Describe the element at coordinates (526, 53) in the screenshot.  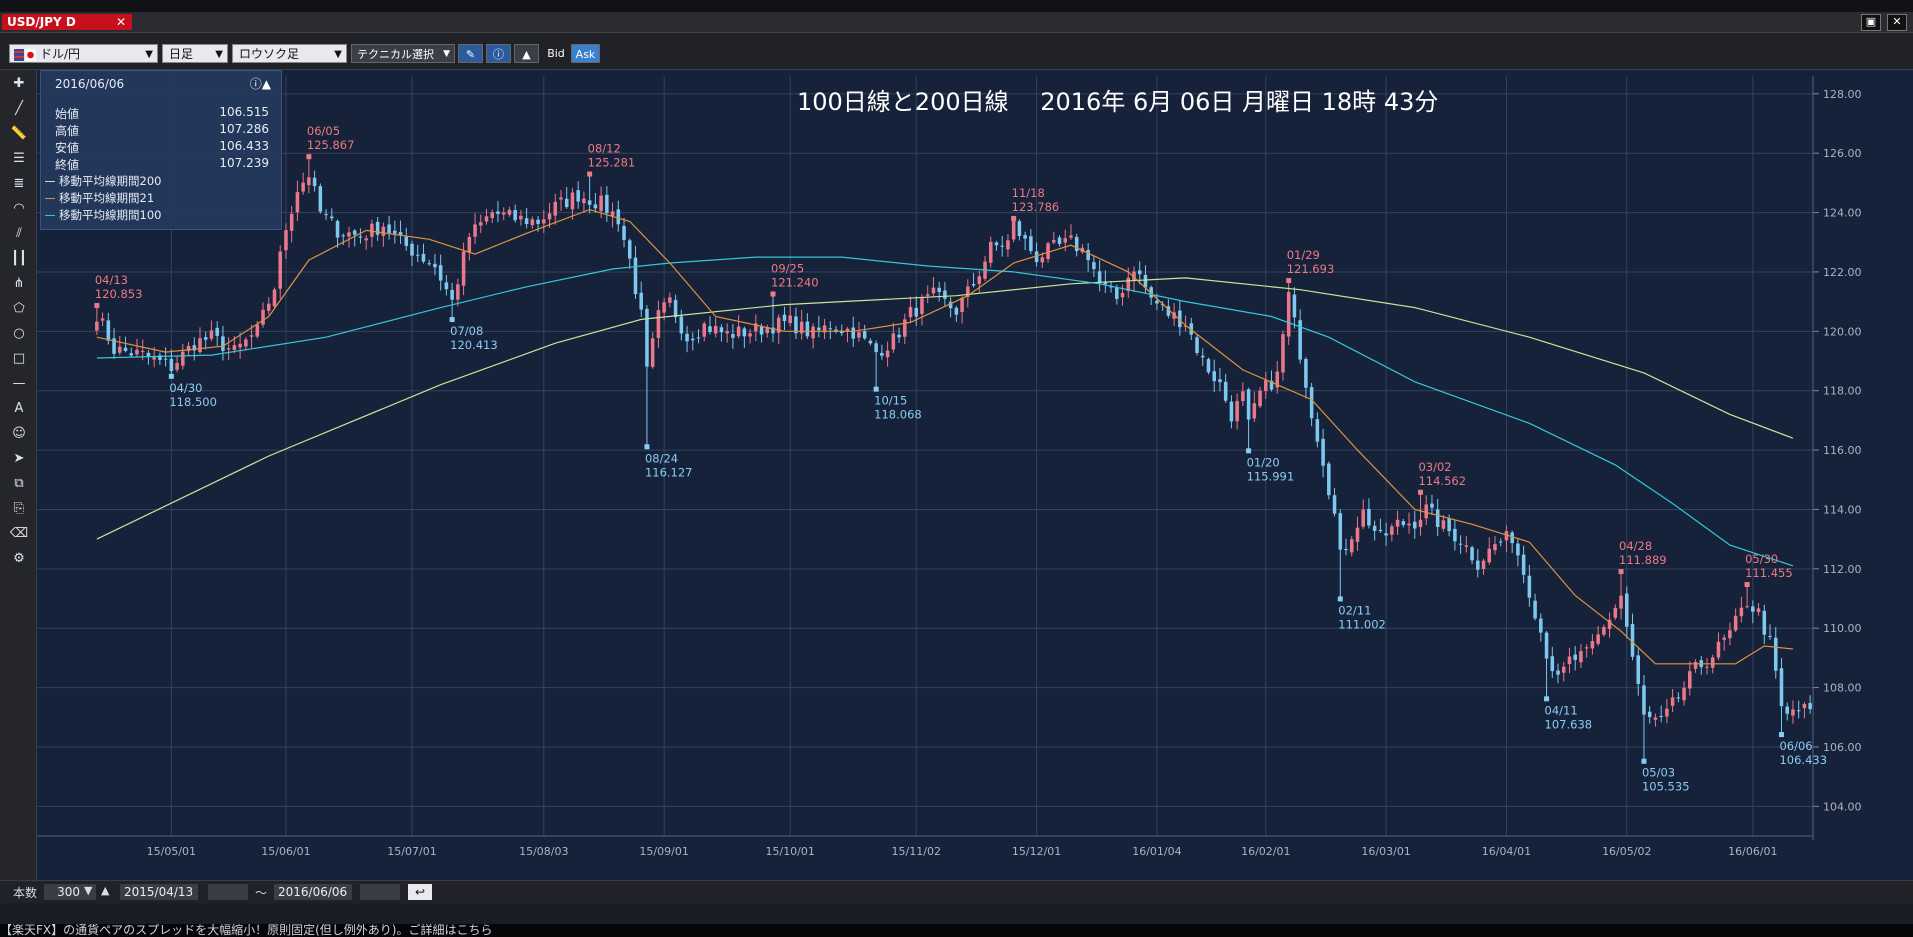
I see `chart-type-button: ▲` at that location.